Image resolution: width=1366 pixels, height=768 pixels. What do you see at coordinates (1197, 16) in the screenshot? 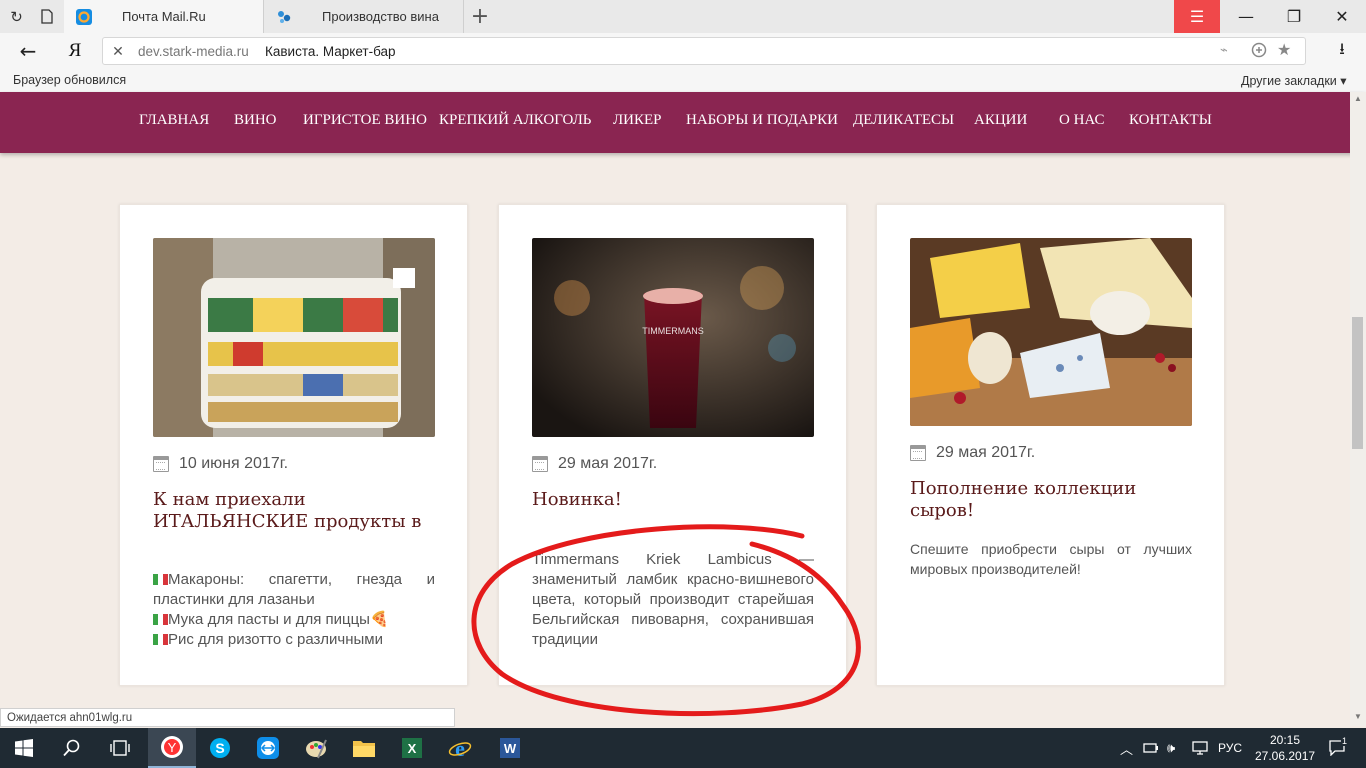
I see `browser-menu-button: ☰` at bounding box center [1197, 16].